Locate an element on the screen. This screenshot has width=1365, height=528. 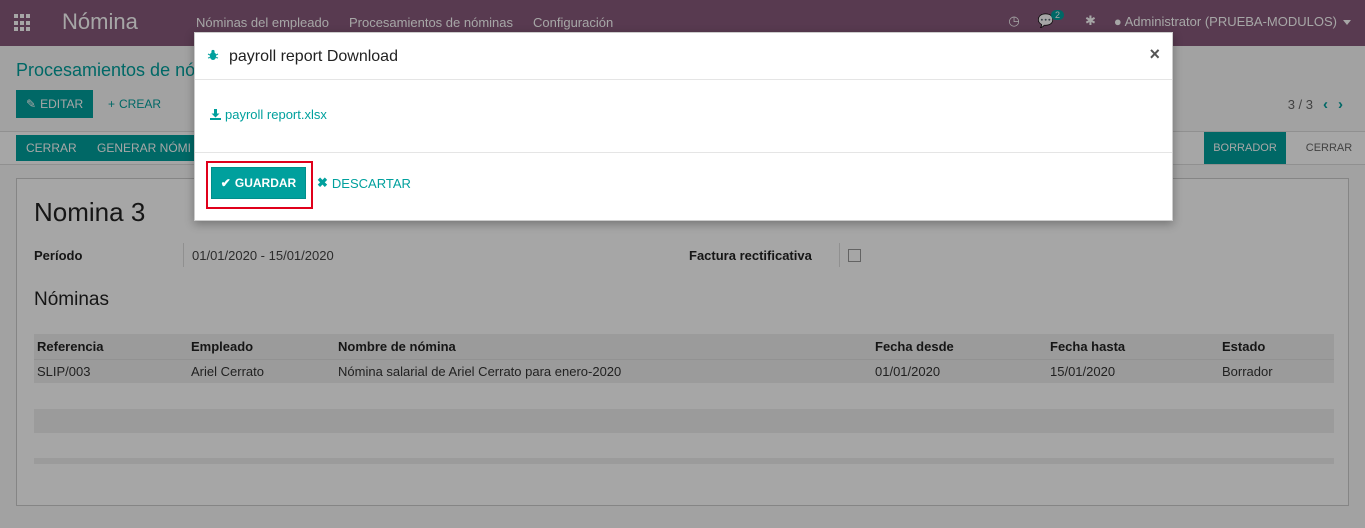
save-button-label: GUARDAR is located at coordinates (265, 183).